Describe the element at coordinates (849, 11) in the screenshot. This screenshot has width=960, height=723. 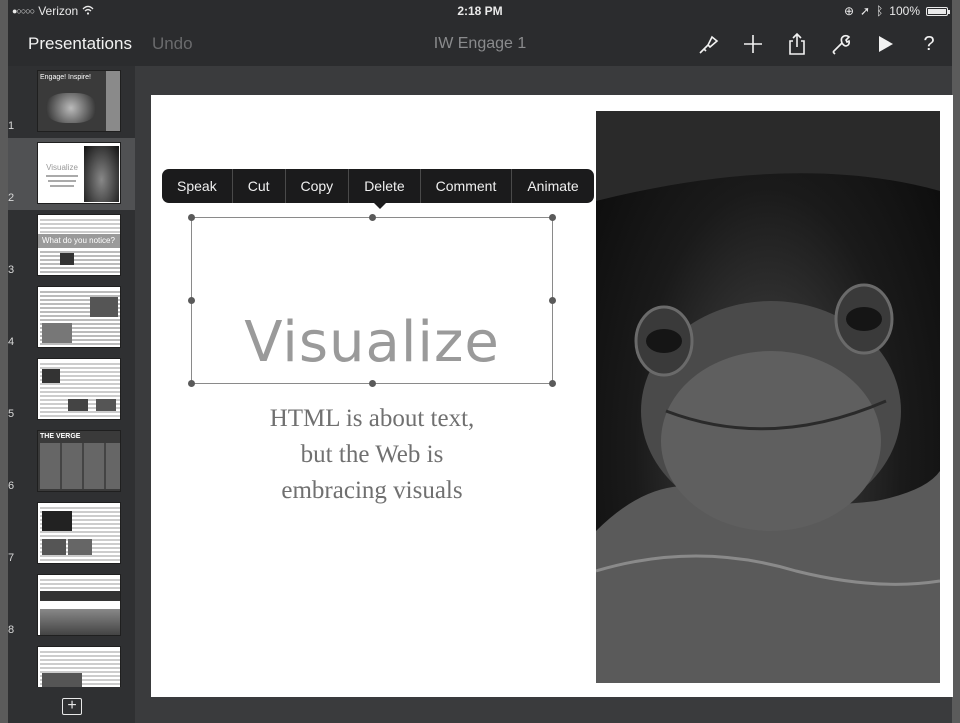
I see `orientation-lock-icon: ⊕` at that location.